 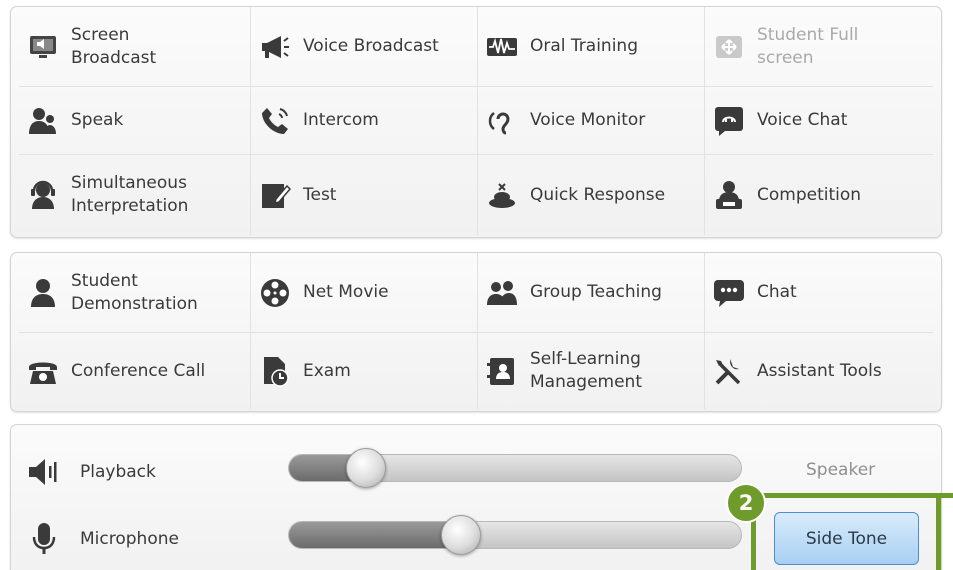 I want to click on callout-badge: 2, so click(x=746, y=503).